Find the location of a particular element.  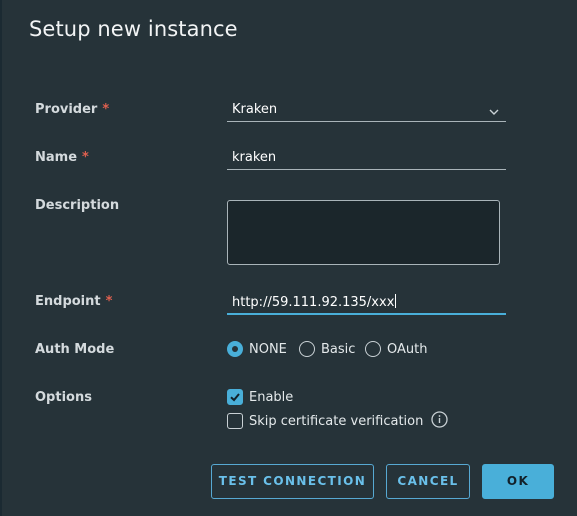

endpoint-input: http://59.111.92.135/xxx is located at coordinates (366, 303).